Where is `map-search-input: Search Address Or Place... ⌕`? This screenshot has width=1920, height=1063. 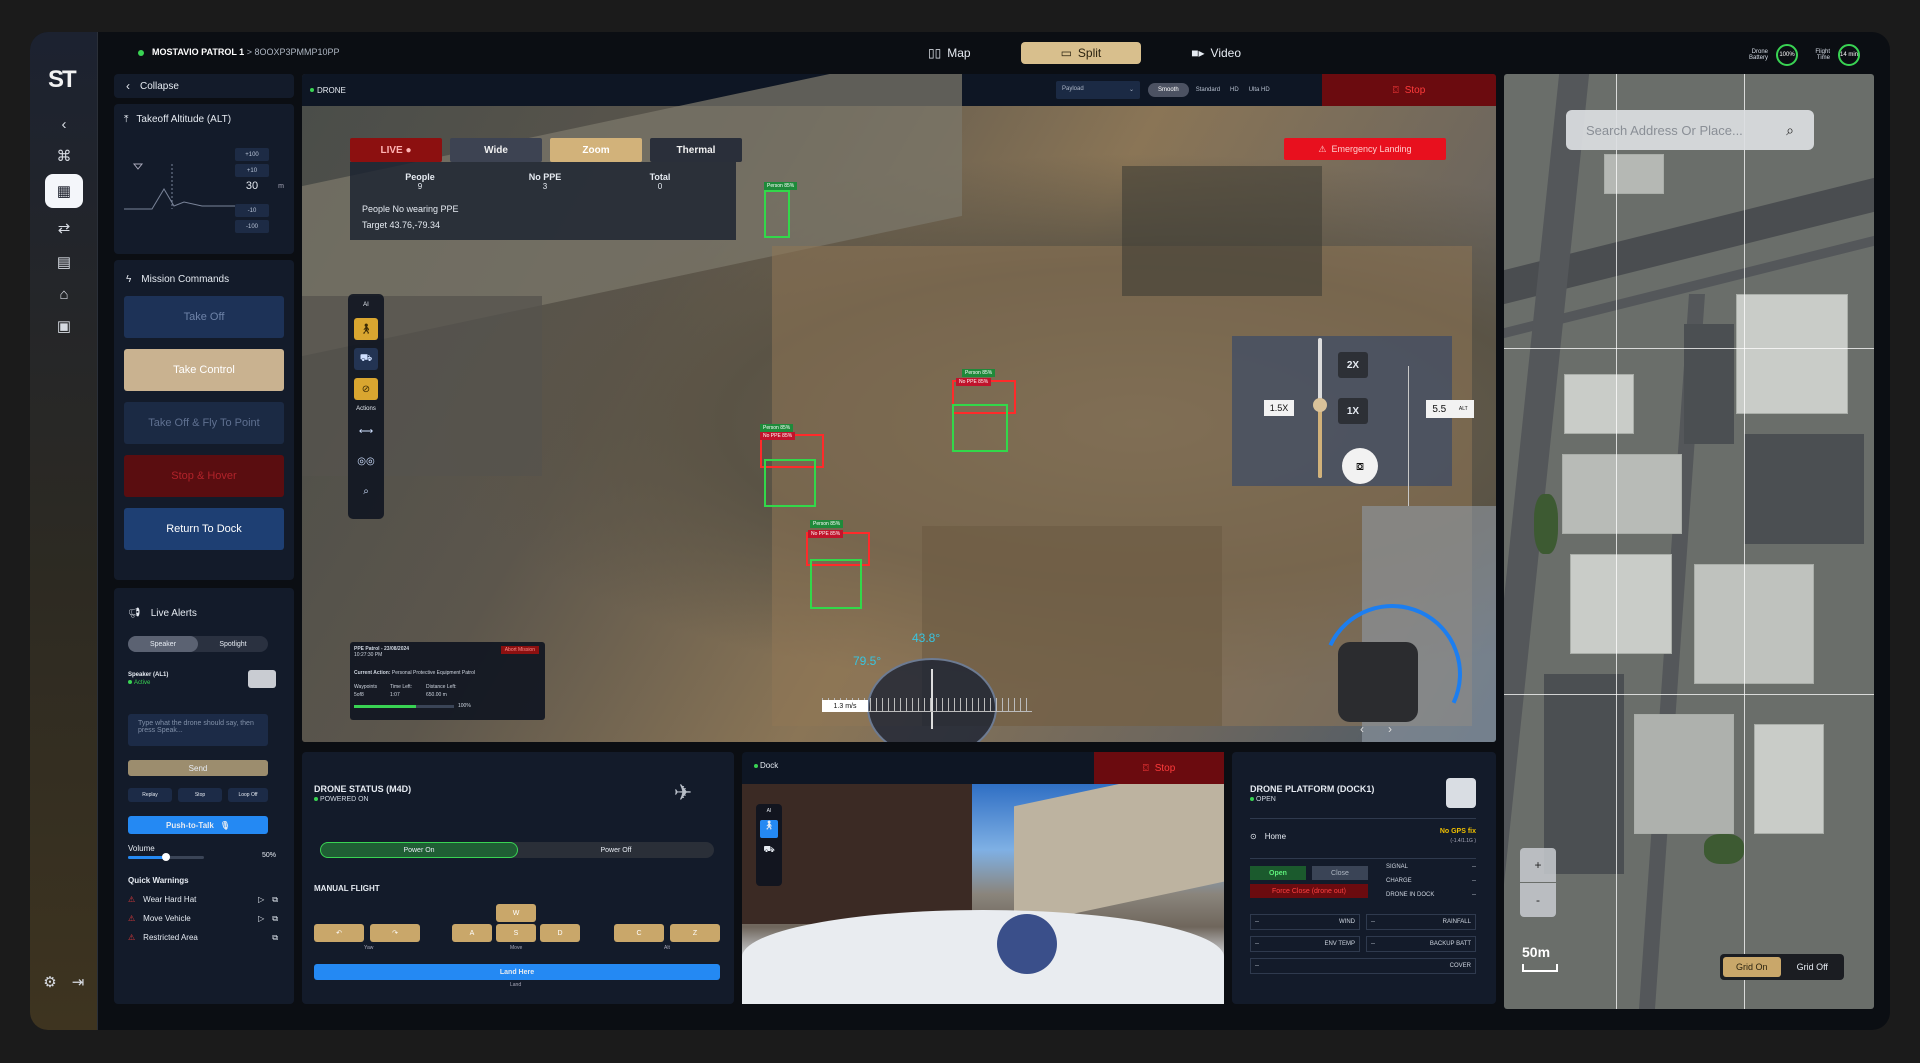 map-search-input: Search Address Or Place... ⌕ is located at coordinates (1690, 130).